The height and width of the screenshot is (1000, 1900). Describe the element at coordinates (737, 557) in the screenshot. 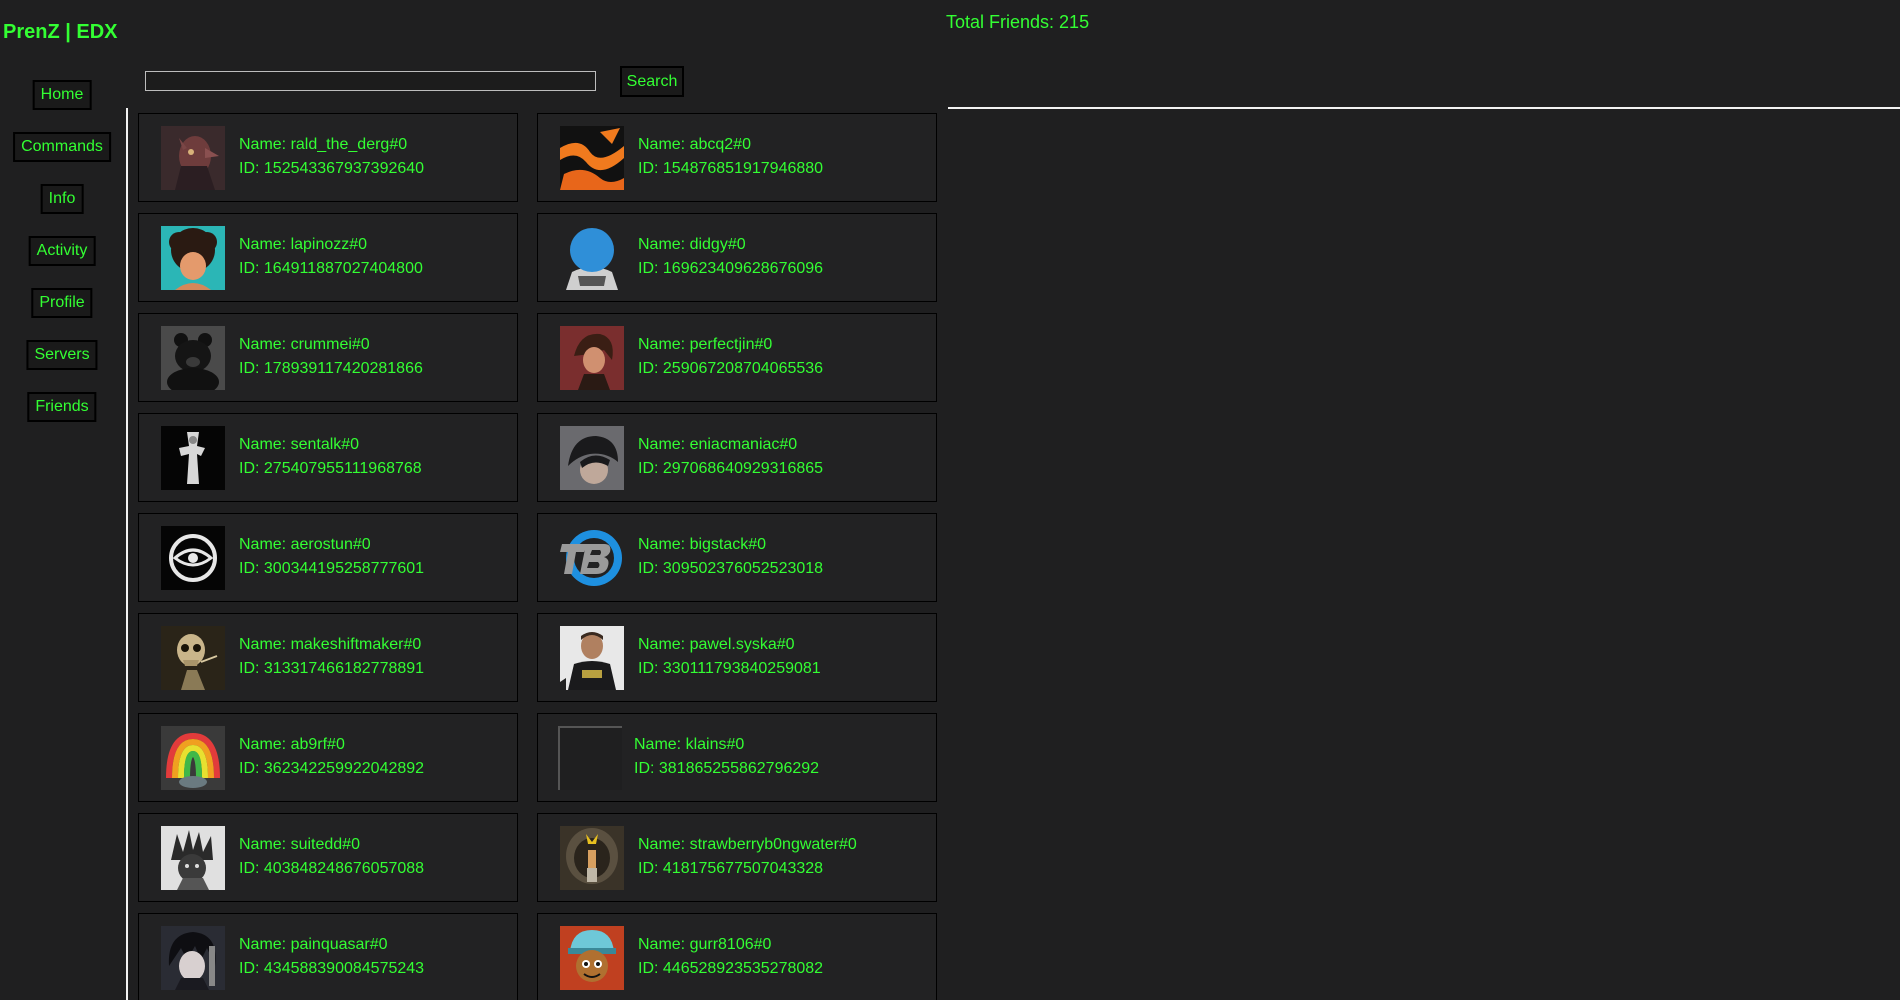

I see `friend-card: Name: bigstack#0 ID: 309502376052523018` at that location.